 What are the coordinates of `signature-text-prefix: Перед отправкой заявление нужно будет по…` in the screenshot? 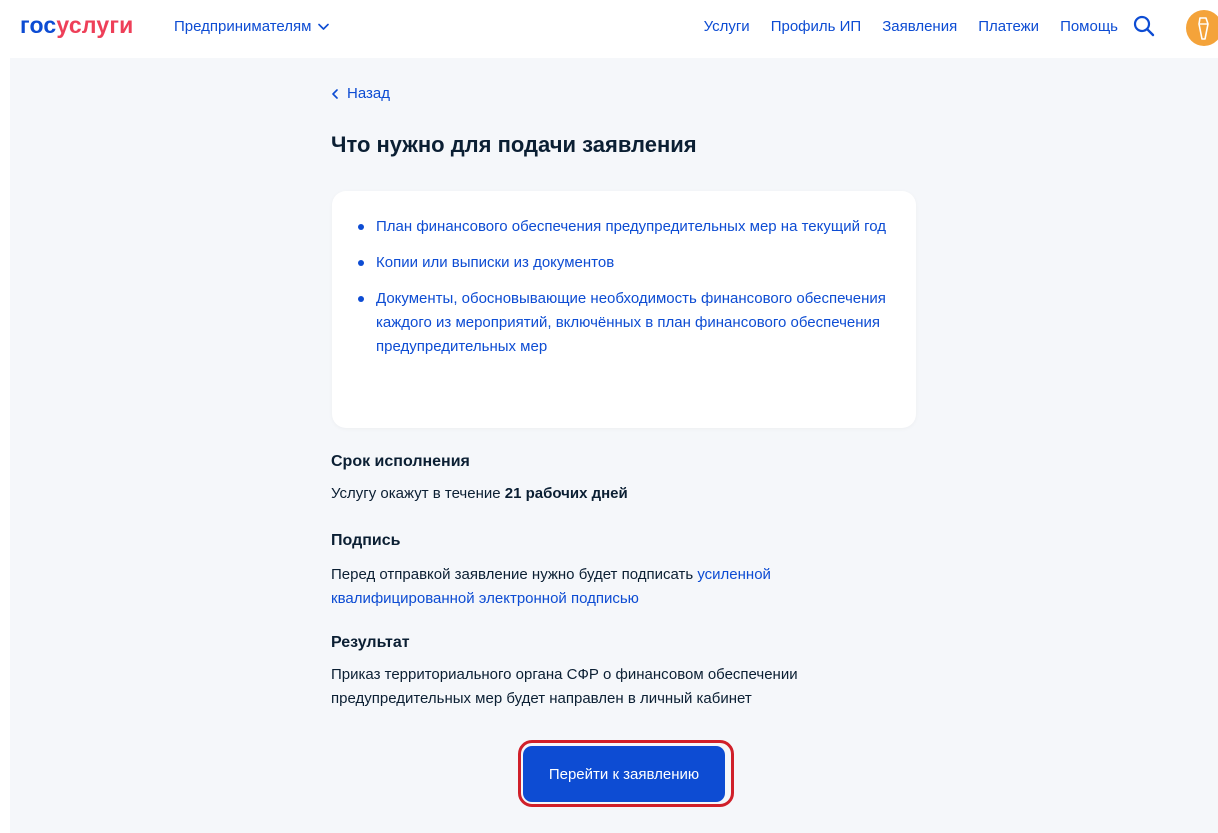 It's located at (514, 574).